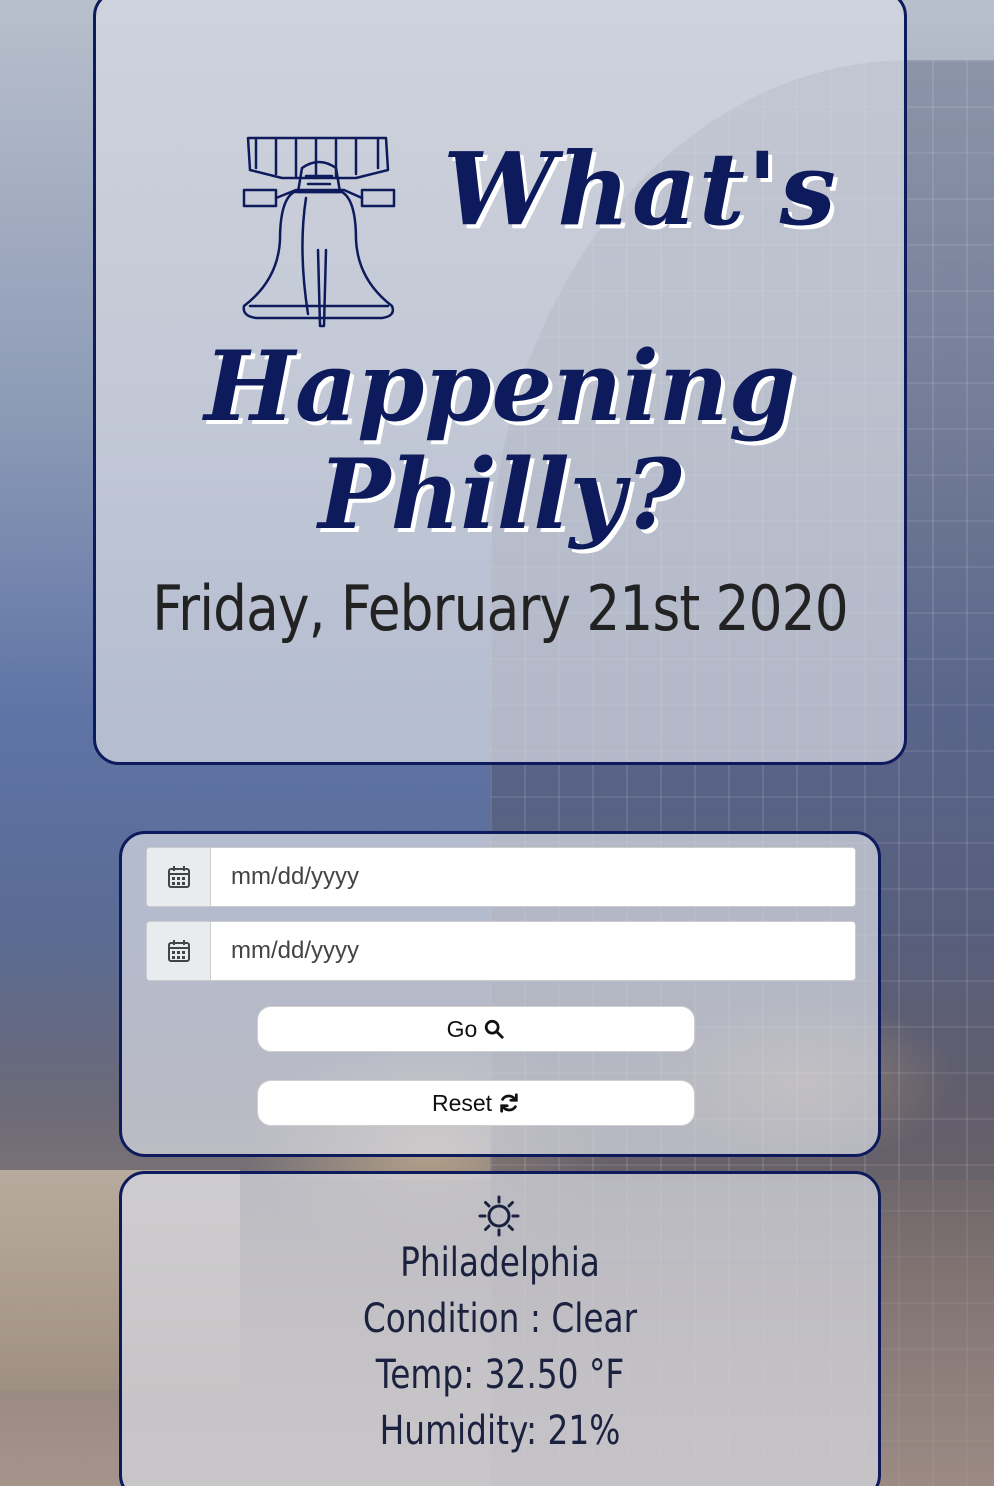 The image size is (994, 1486). I want to click on end-date-input, so click(533, 951).